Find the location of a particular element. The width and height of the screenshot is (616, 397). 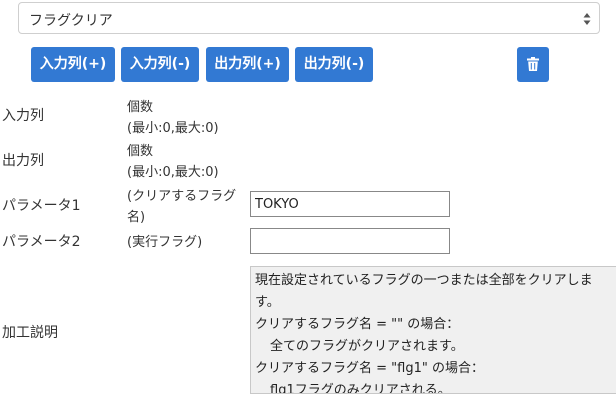

parameter2-input is located at coordinates (350, 241).